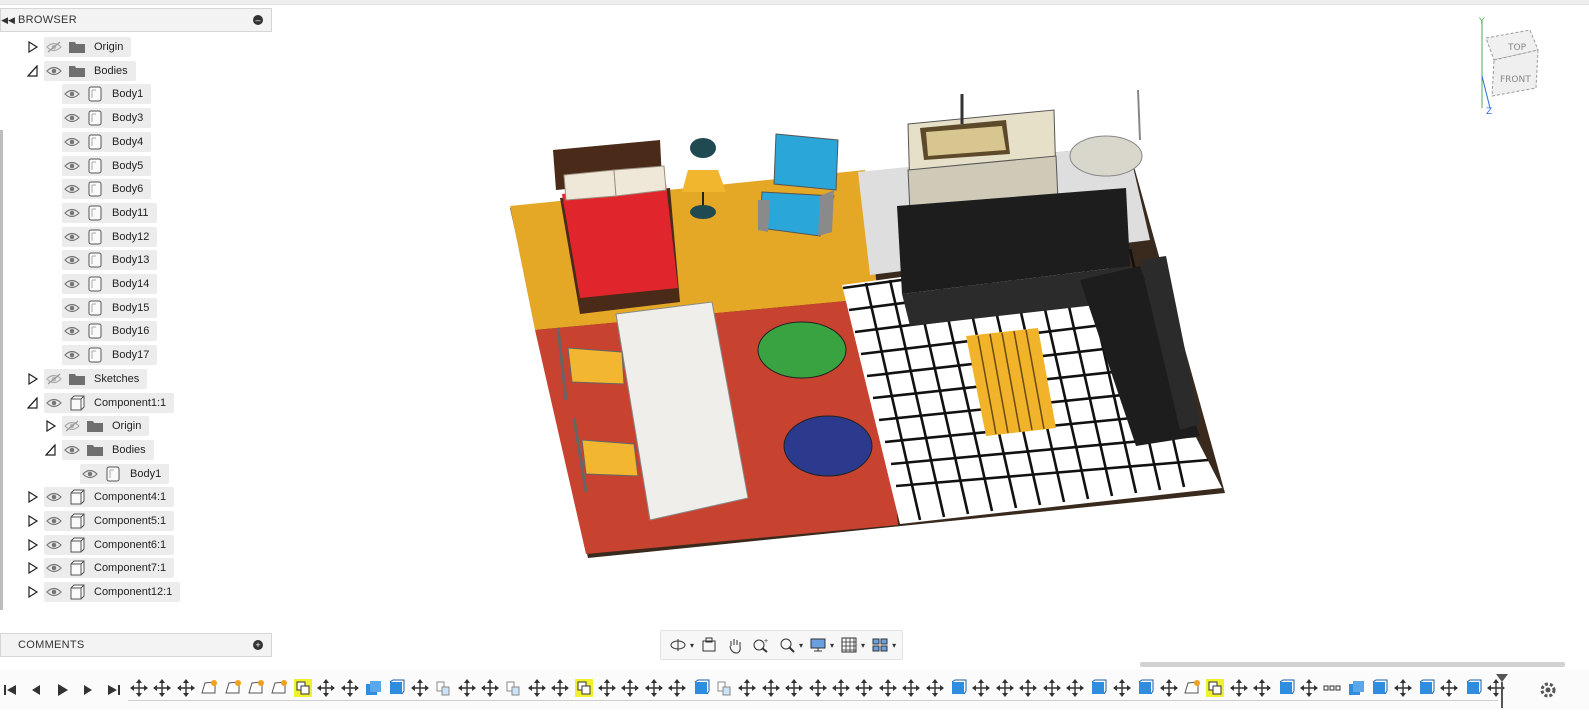 This screenshot has width=1589, height=717. I want to click on browser-tree-node: Body14, so click(101, 284).